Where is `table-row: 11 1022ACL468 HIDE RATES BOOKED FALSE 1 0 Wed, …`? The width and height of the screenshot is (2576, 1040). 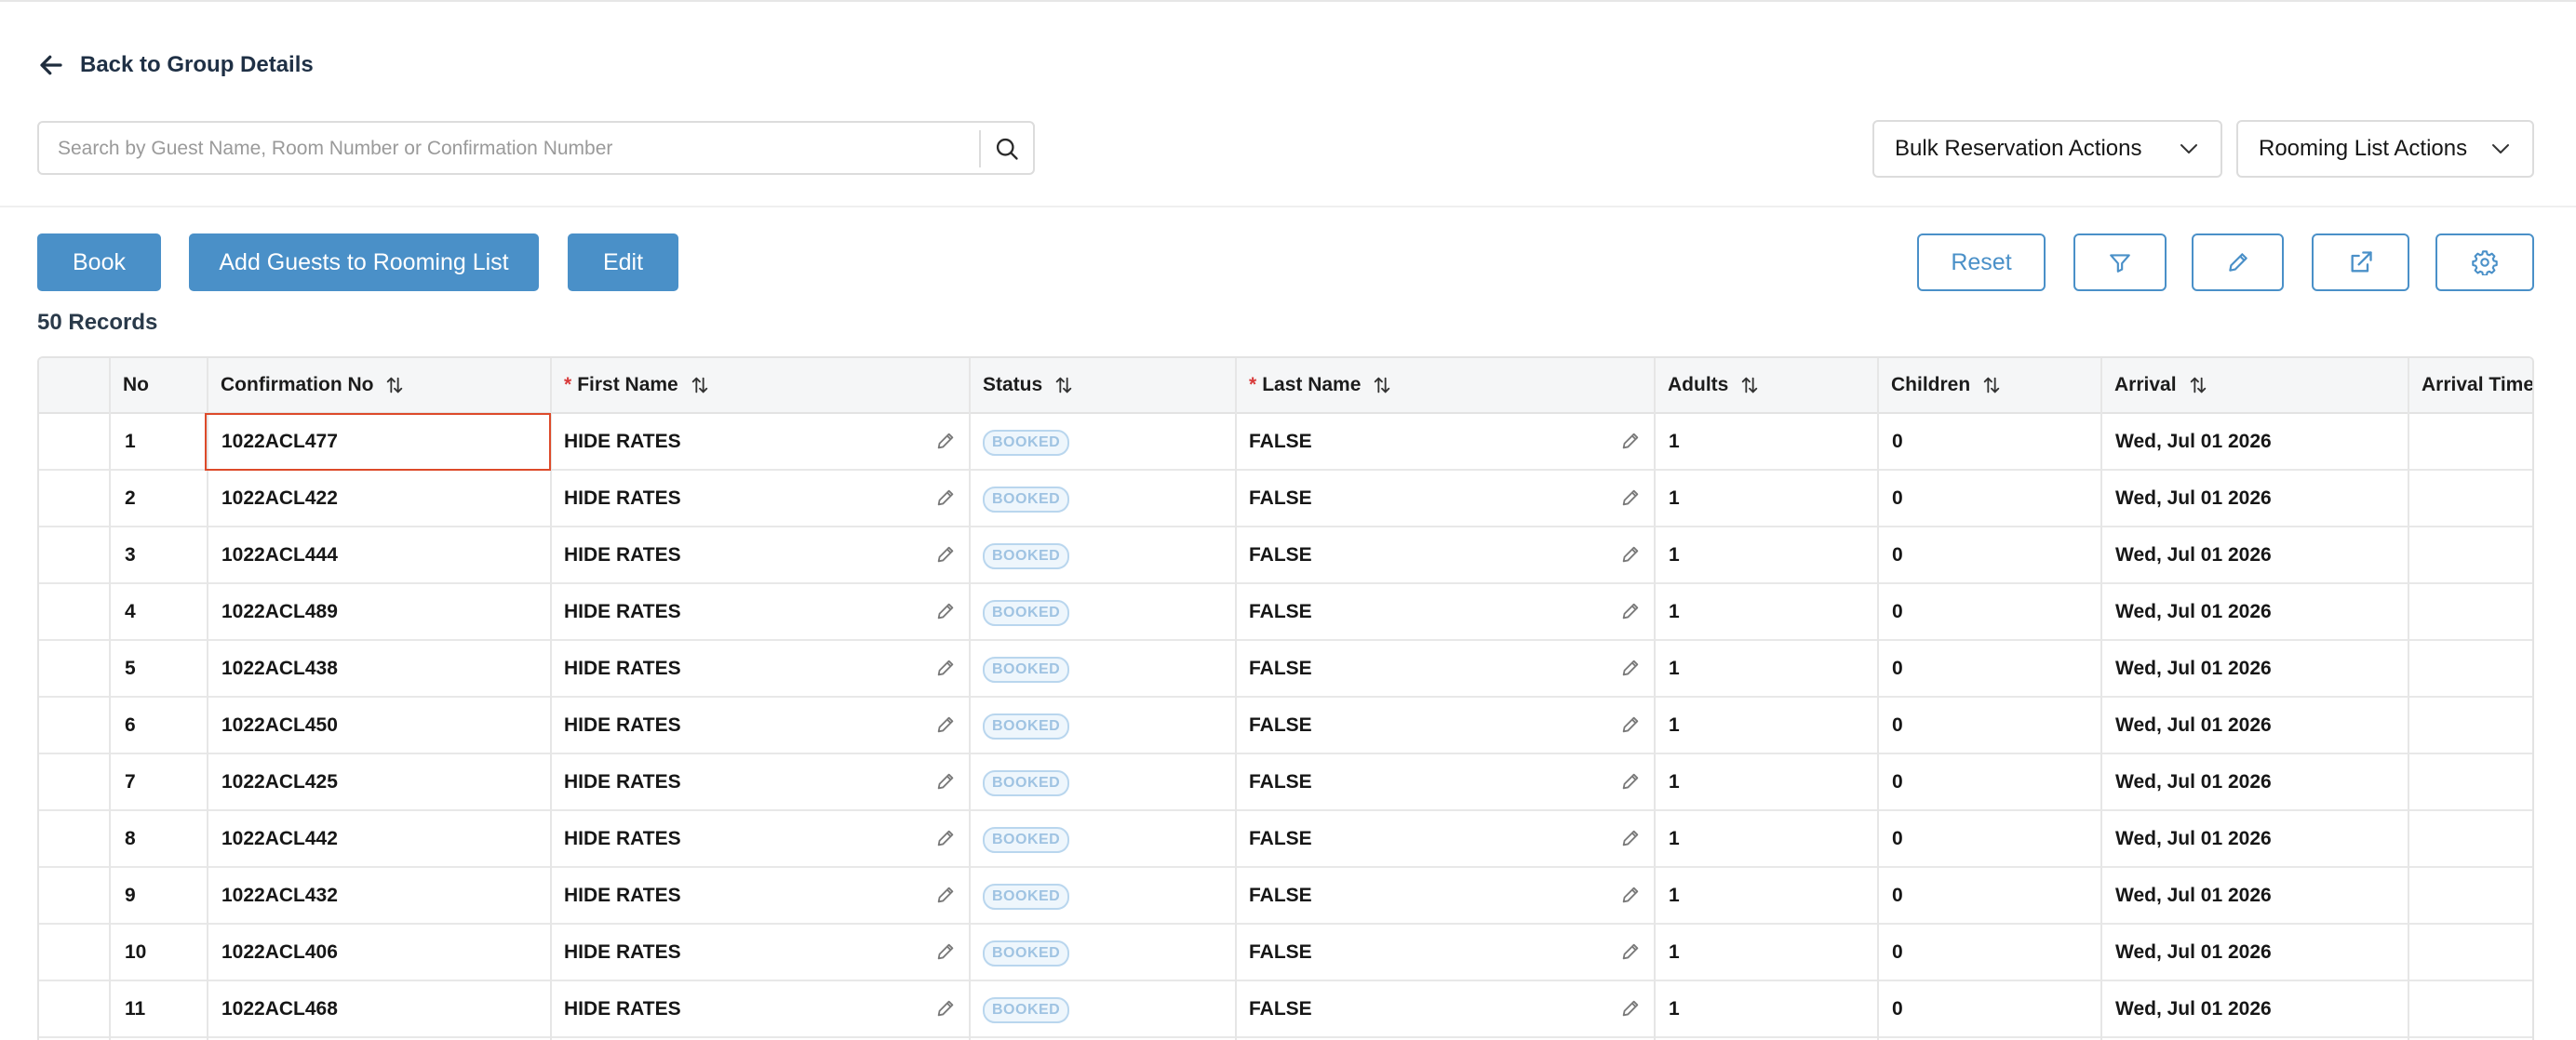
table-row: 11 1022ACL468 HIDE RATES BOOKED FALSE 1 0 Wed, … is located at coordinates (1285, 1009).